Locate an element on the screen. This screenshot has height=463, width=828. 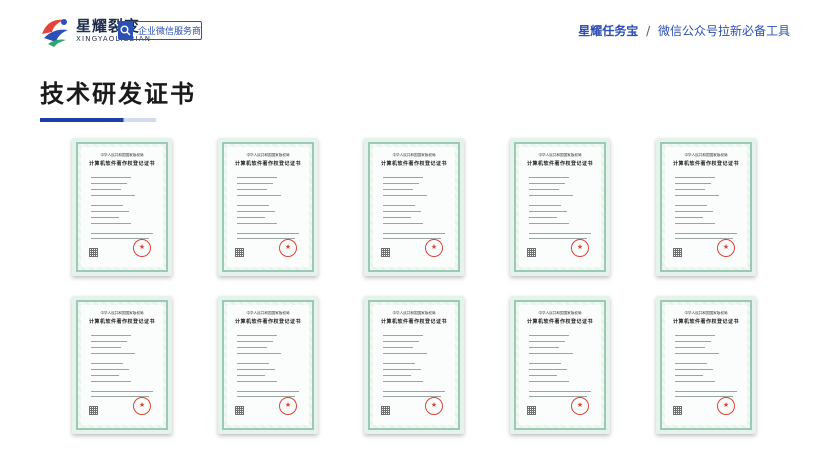
product-description: 微信公众号拉新必备工具 is located at coordinates (723, 31).